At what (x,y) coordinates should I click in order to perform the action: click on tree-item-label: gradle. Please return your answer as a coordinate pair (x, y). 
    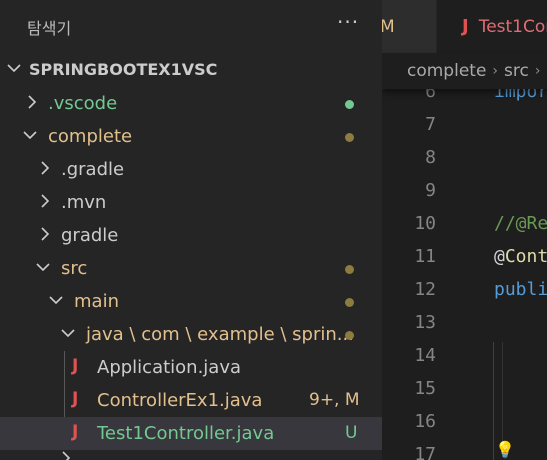
    Looking at the image, I should click on (90, 235).